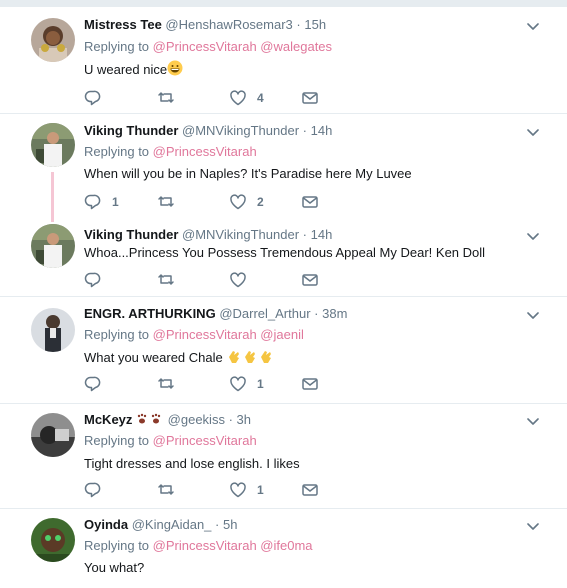  Describe the element at coordinates (172, 524) in the screenshot. I see `username: @KingAidan_` at that location.